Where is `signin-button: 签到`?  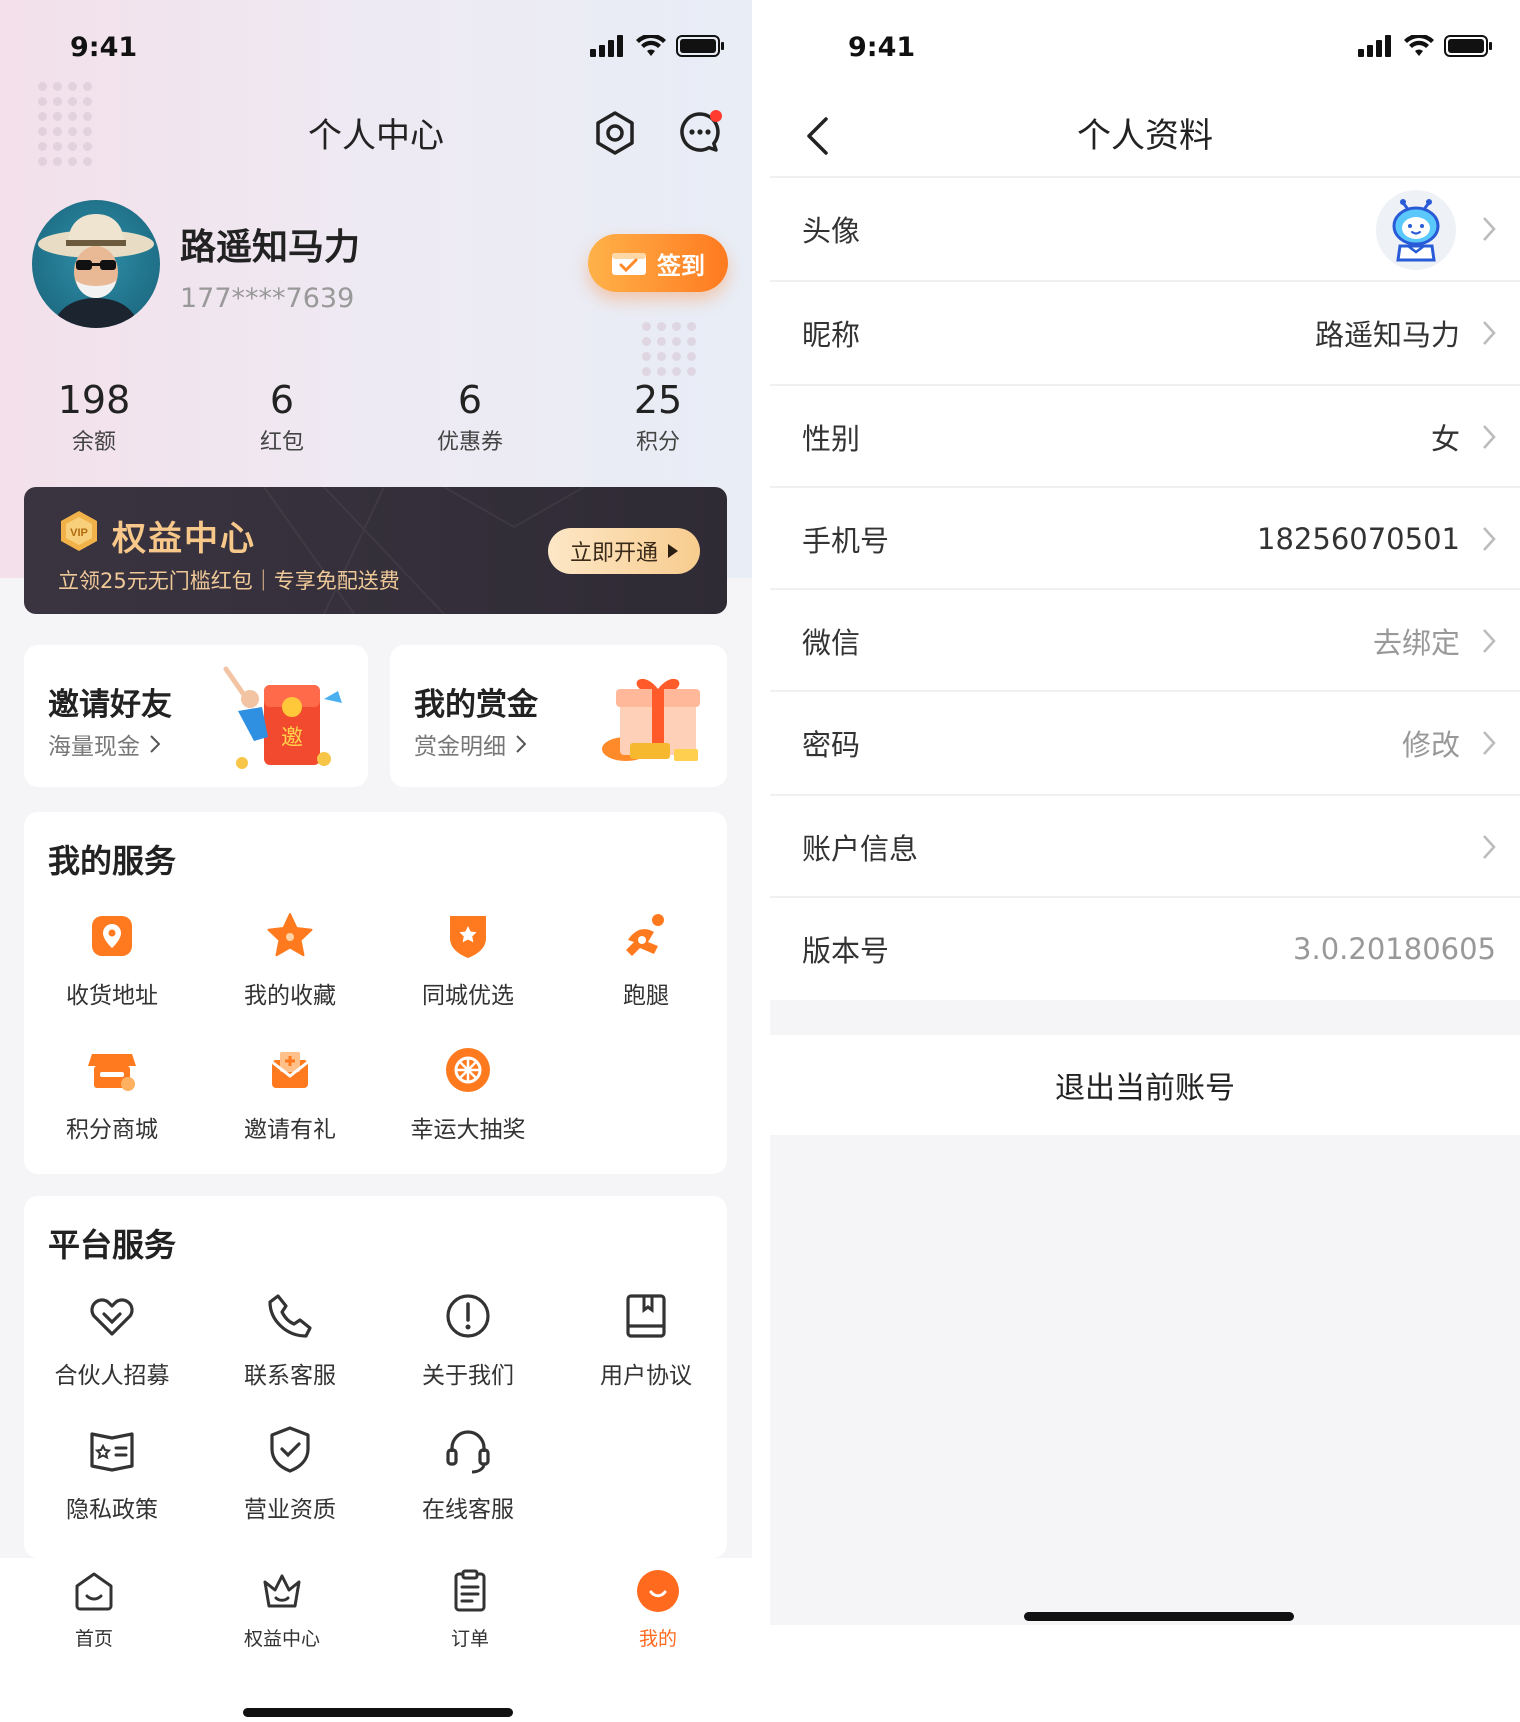
signin-button: 签到 is located at coordinates (658, 263).